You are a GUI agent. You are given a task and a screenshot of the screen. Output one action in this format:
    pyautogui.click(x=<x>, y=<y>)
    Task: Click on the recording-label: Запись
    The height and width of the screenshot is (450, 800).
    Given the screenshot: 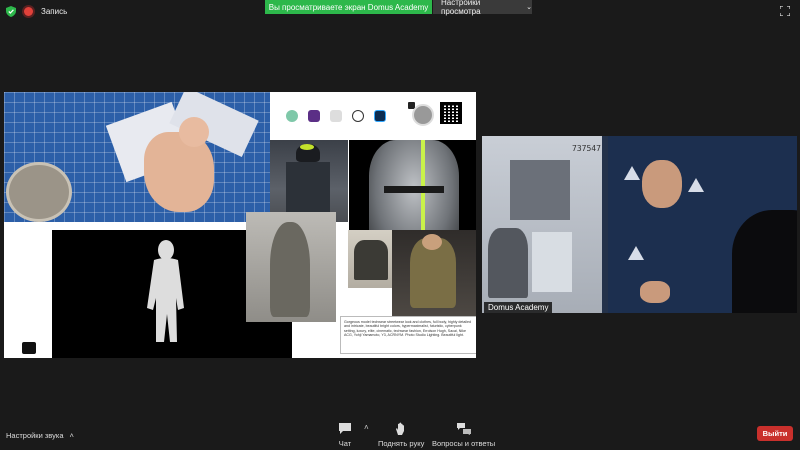 What is the action you would take?
    pyautogui.click(x=54, y=11)
    